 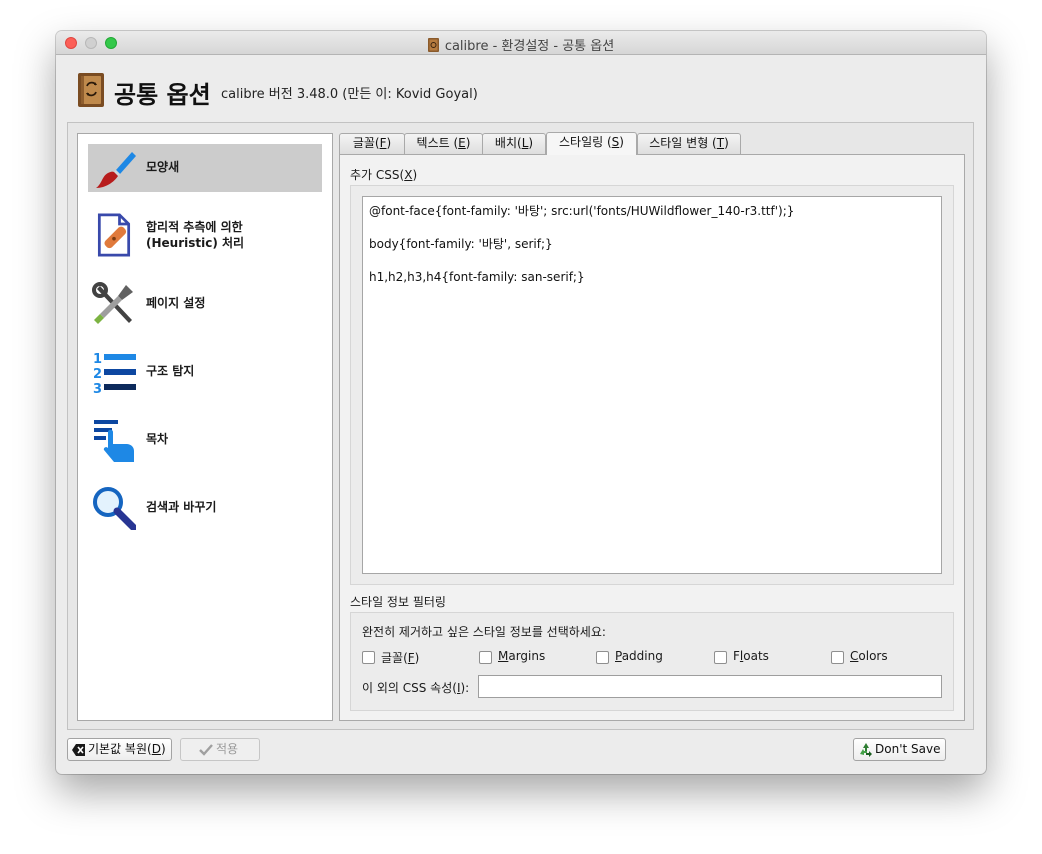 I want to click on option-accelerator: M, so click(x=503, y=656).